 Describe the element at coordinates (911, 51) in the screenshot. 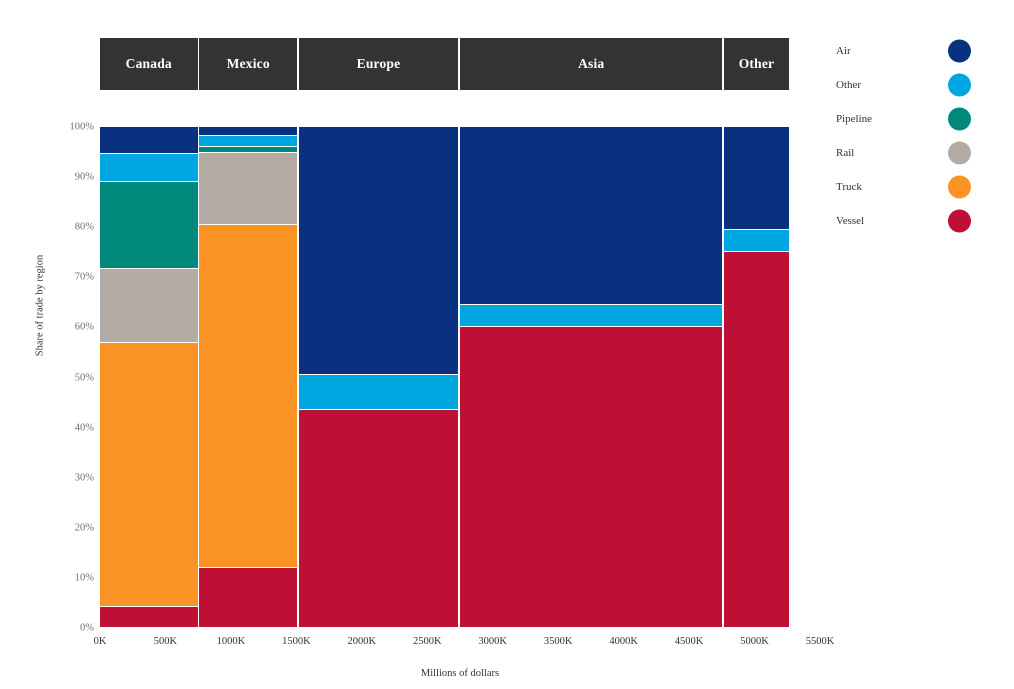

I see `legend-item-air: Air` at that location.